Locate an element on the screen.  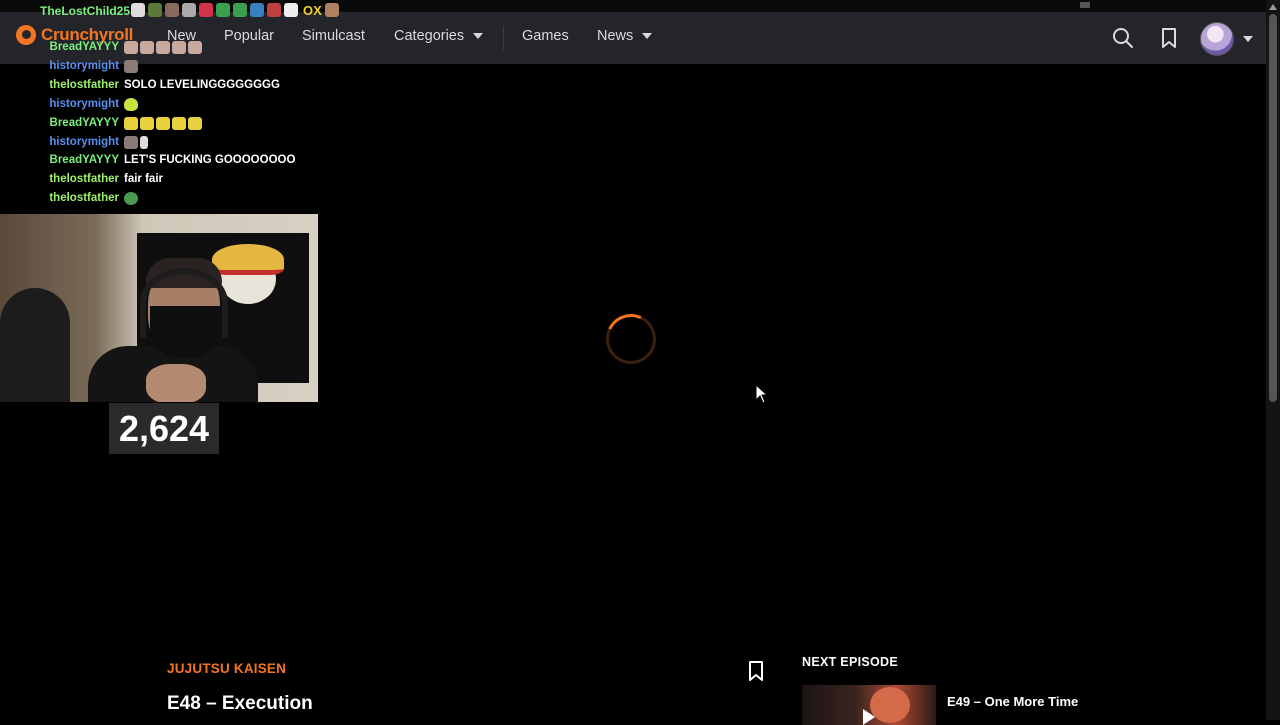
nav-categories-label: Categories is located at coordinates (429, 36).